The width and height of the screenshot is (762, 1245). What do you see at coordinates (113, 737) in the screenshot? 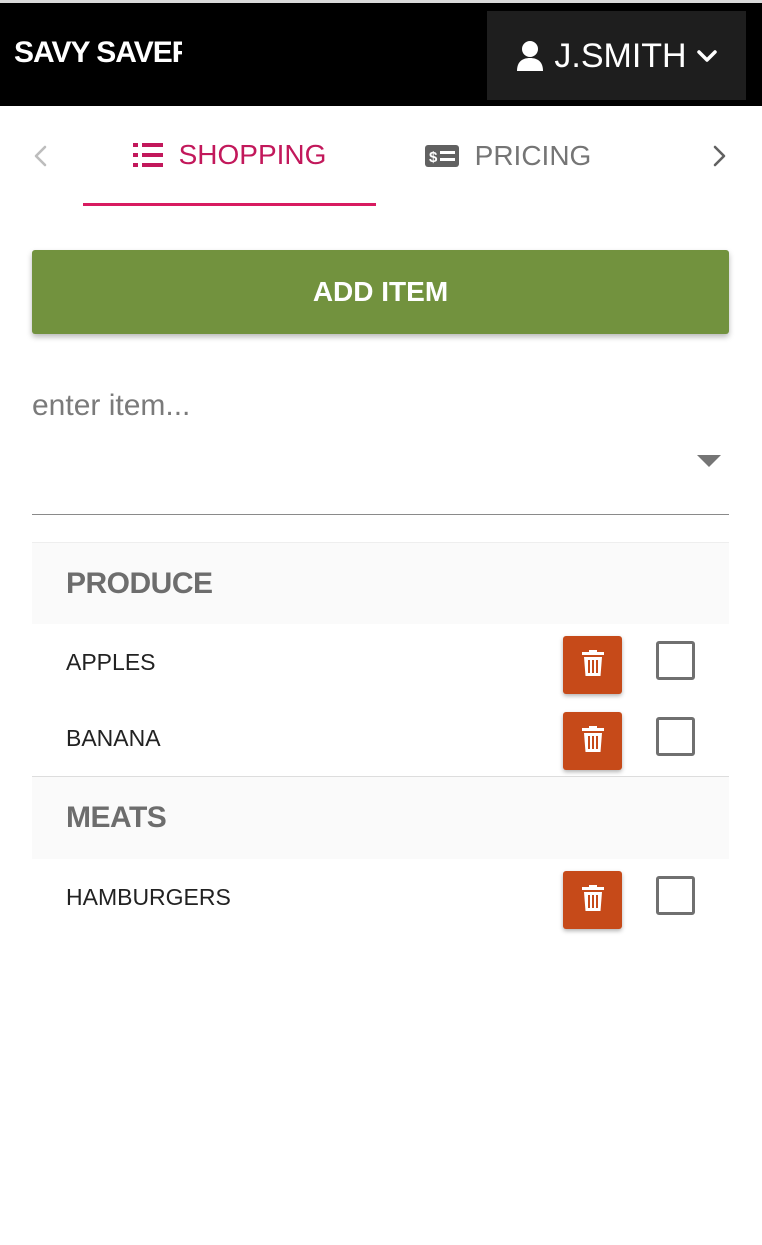
I see `item-name: BANANA` at bounding box center [113, 737].